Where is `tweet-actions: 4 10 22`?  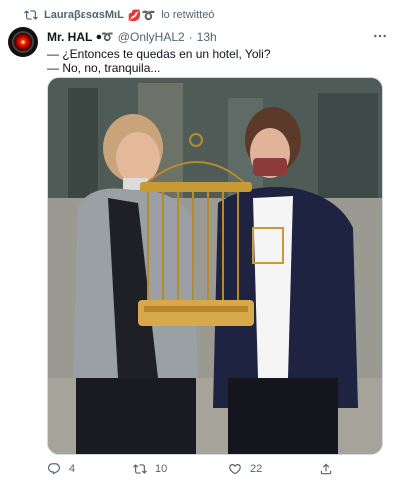
tweet-actions: 4 10 22 is located at coordinates (192, 469).